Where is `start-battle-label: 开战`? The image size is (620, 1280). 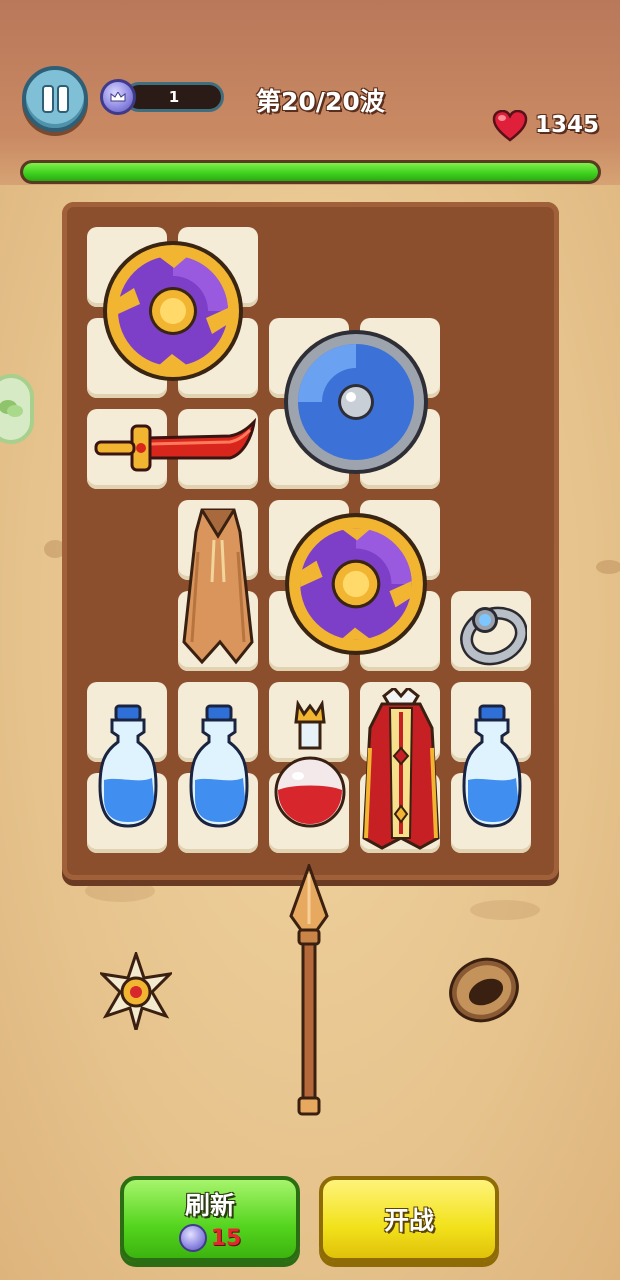 start-battle-label: 开战 is located at coordinates (408, 1220).